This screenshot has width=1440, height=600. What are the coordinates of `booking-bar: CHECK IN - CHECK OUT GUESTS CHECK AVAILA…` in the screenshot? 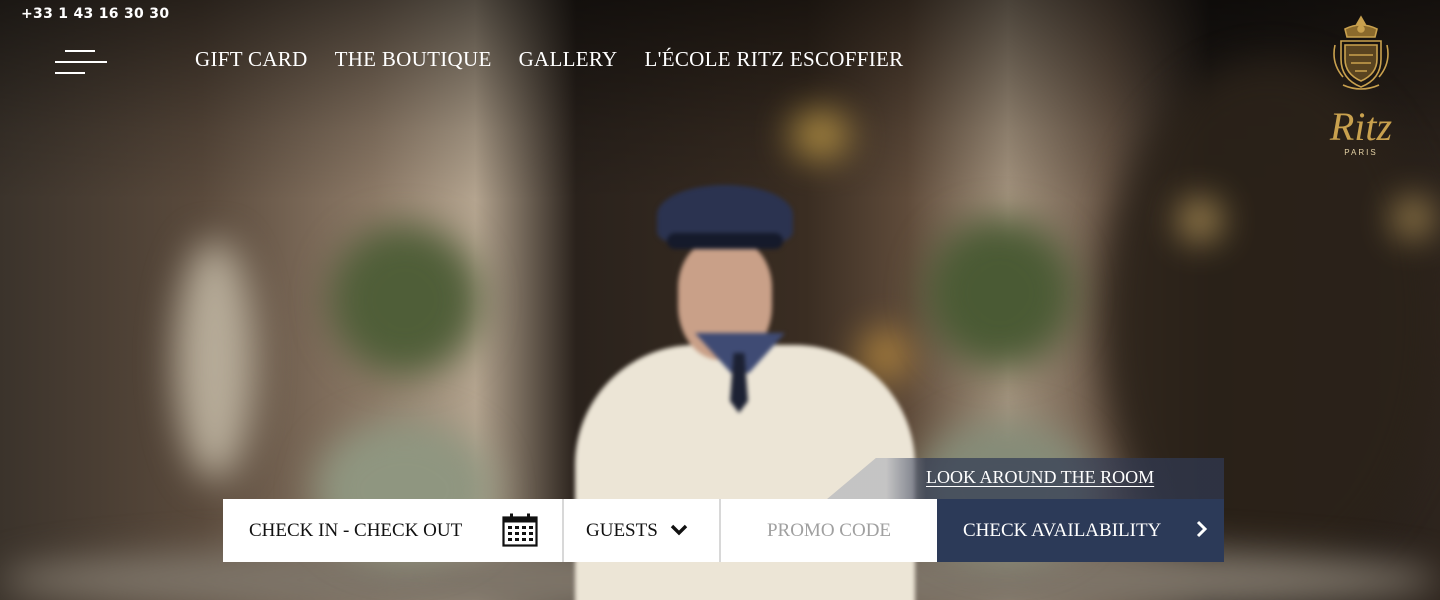 It's located at (723, 530).